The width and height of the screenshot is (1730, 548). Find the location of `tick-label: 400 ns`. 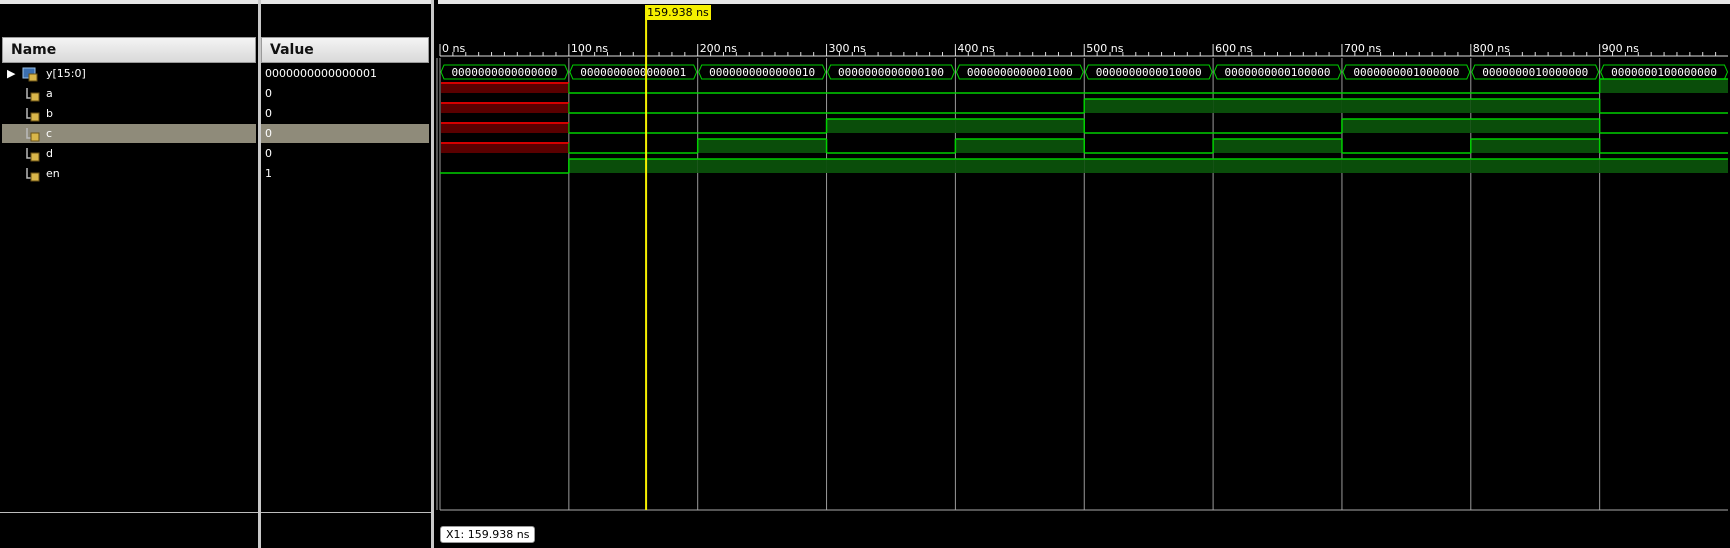

tick-label: 400 ns is located at coordinates (975, 48).